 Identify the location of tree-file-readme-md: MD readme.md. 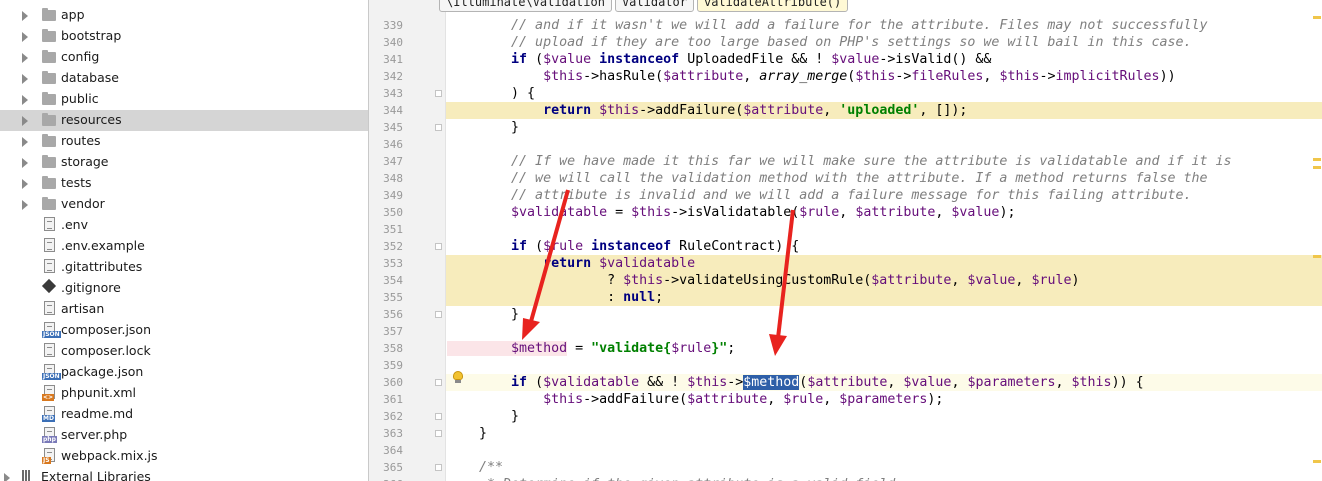
(184, 414).